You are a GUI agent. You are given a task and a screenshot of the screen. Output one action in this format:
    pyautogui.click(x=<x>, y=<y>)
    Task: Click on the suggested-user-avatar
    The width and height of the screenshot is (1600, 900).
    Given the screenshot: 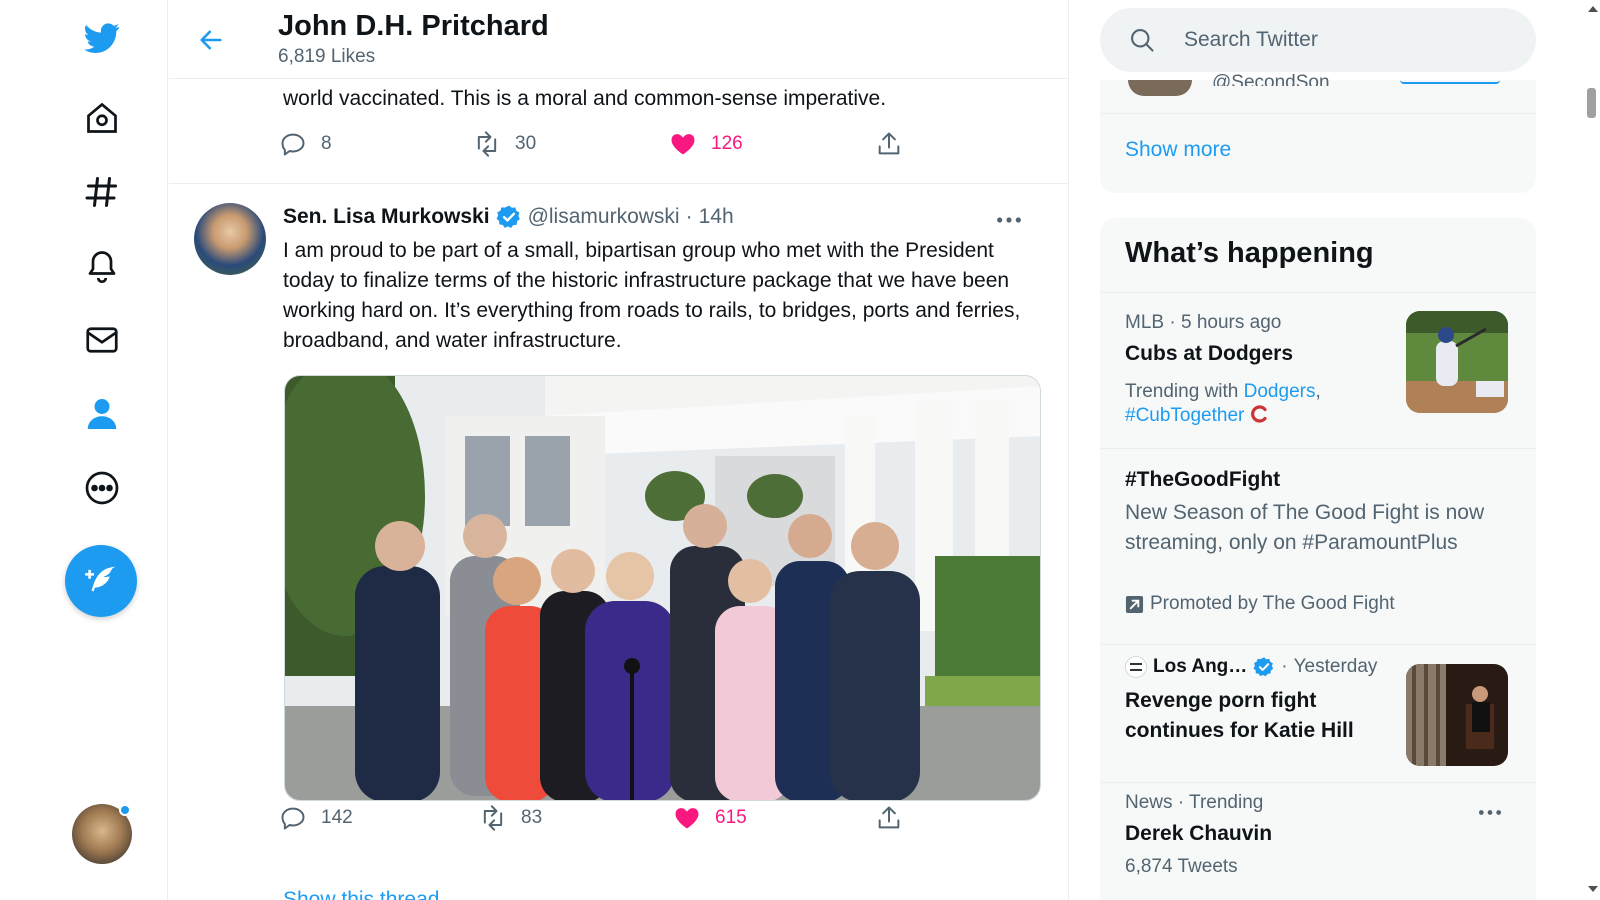 What is the action you would take?
    pyautogui.click(x=1160, y=88)
    